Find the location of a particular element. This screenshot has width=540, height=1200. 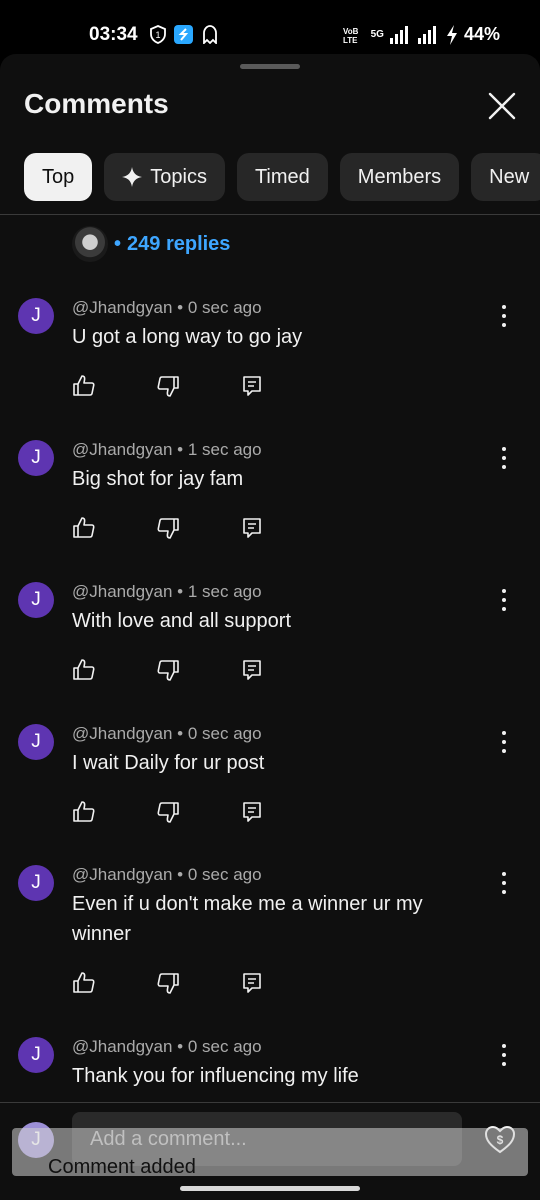

vpn-icon: 1 is located at coordinates (158, 34).